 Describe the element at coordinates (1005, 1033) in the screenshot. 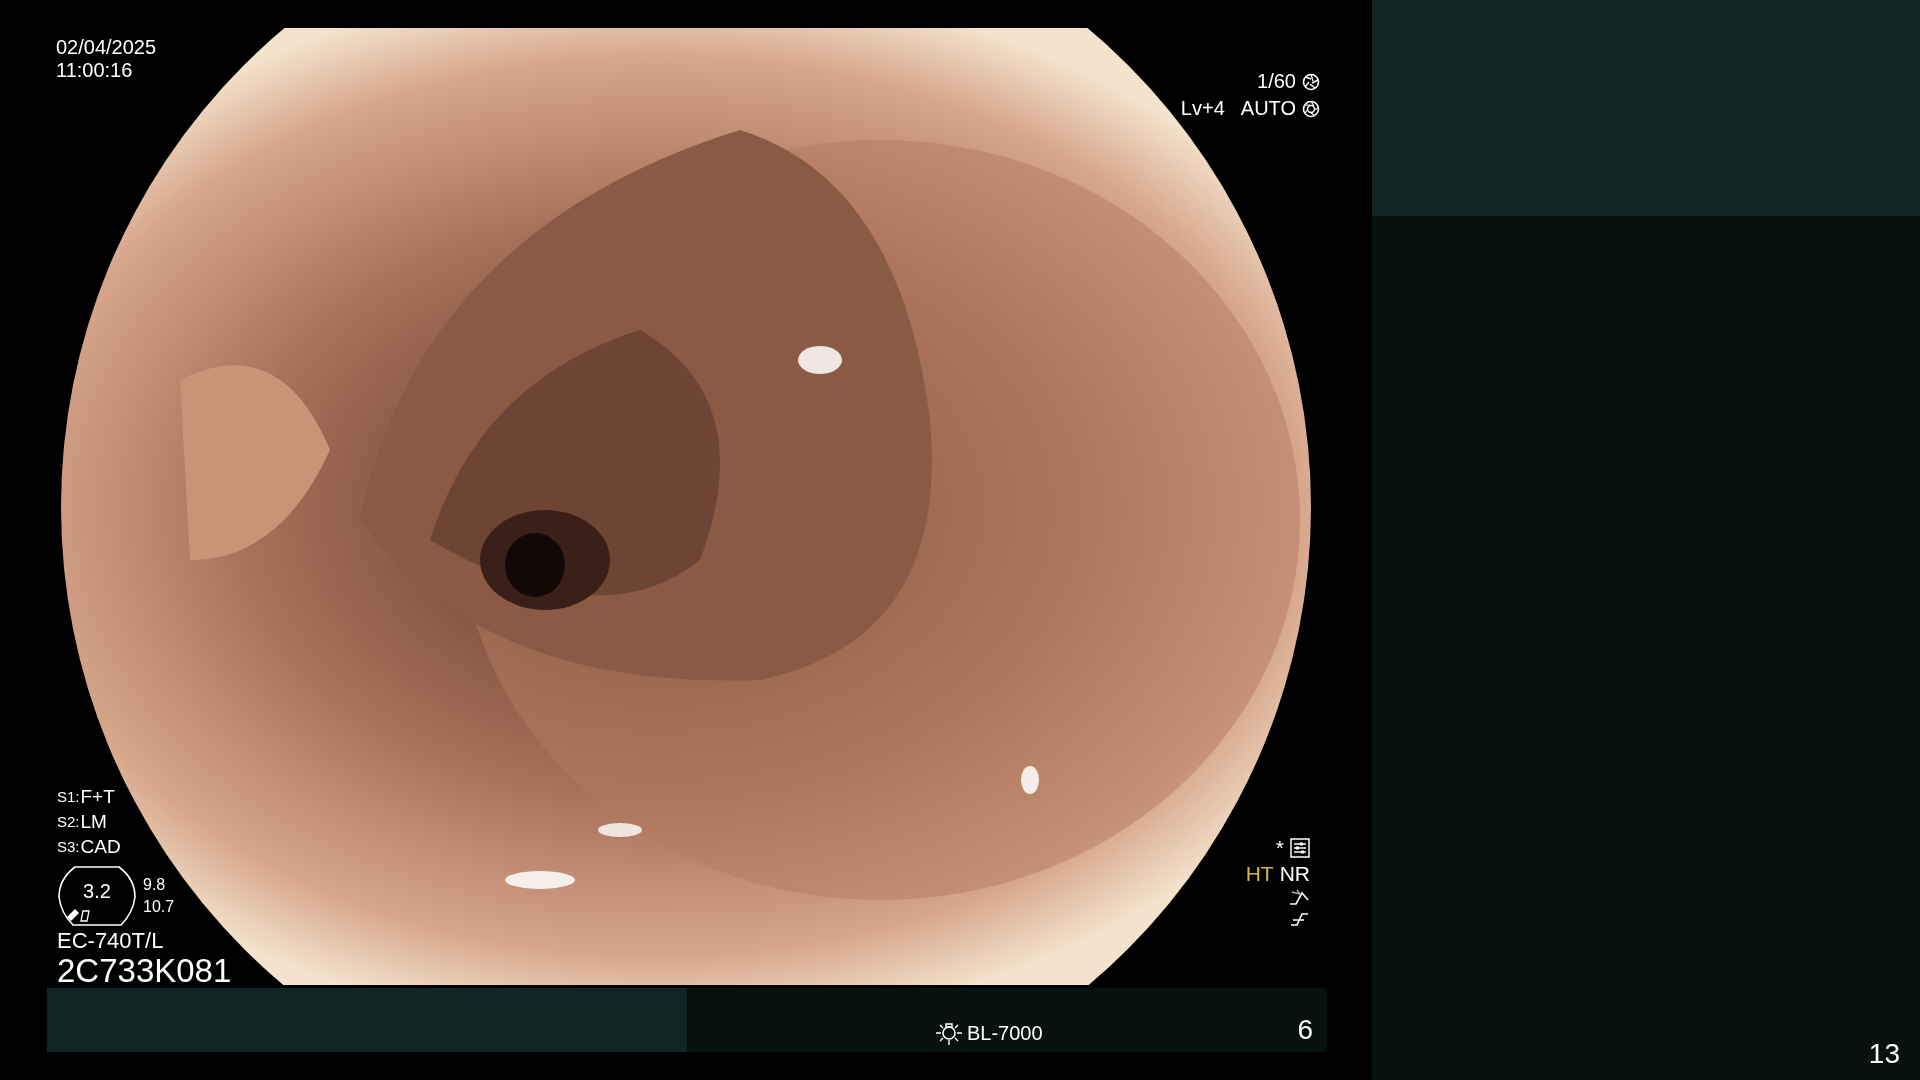

I see `light-source-text: BL-7000` at that location.